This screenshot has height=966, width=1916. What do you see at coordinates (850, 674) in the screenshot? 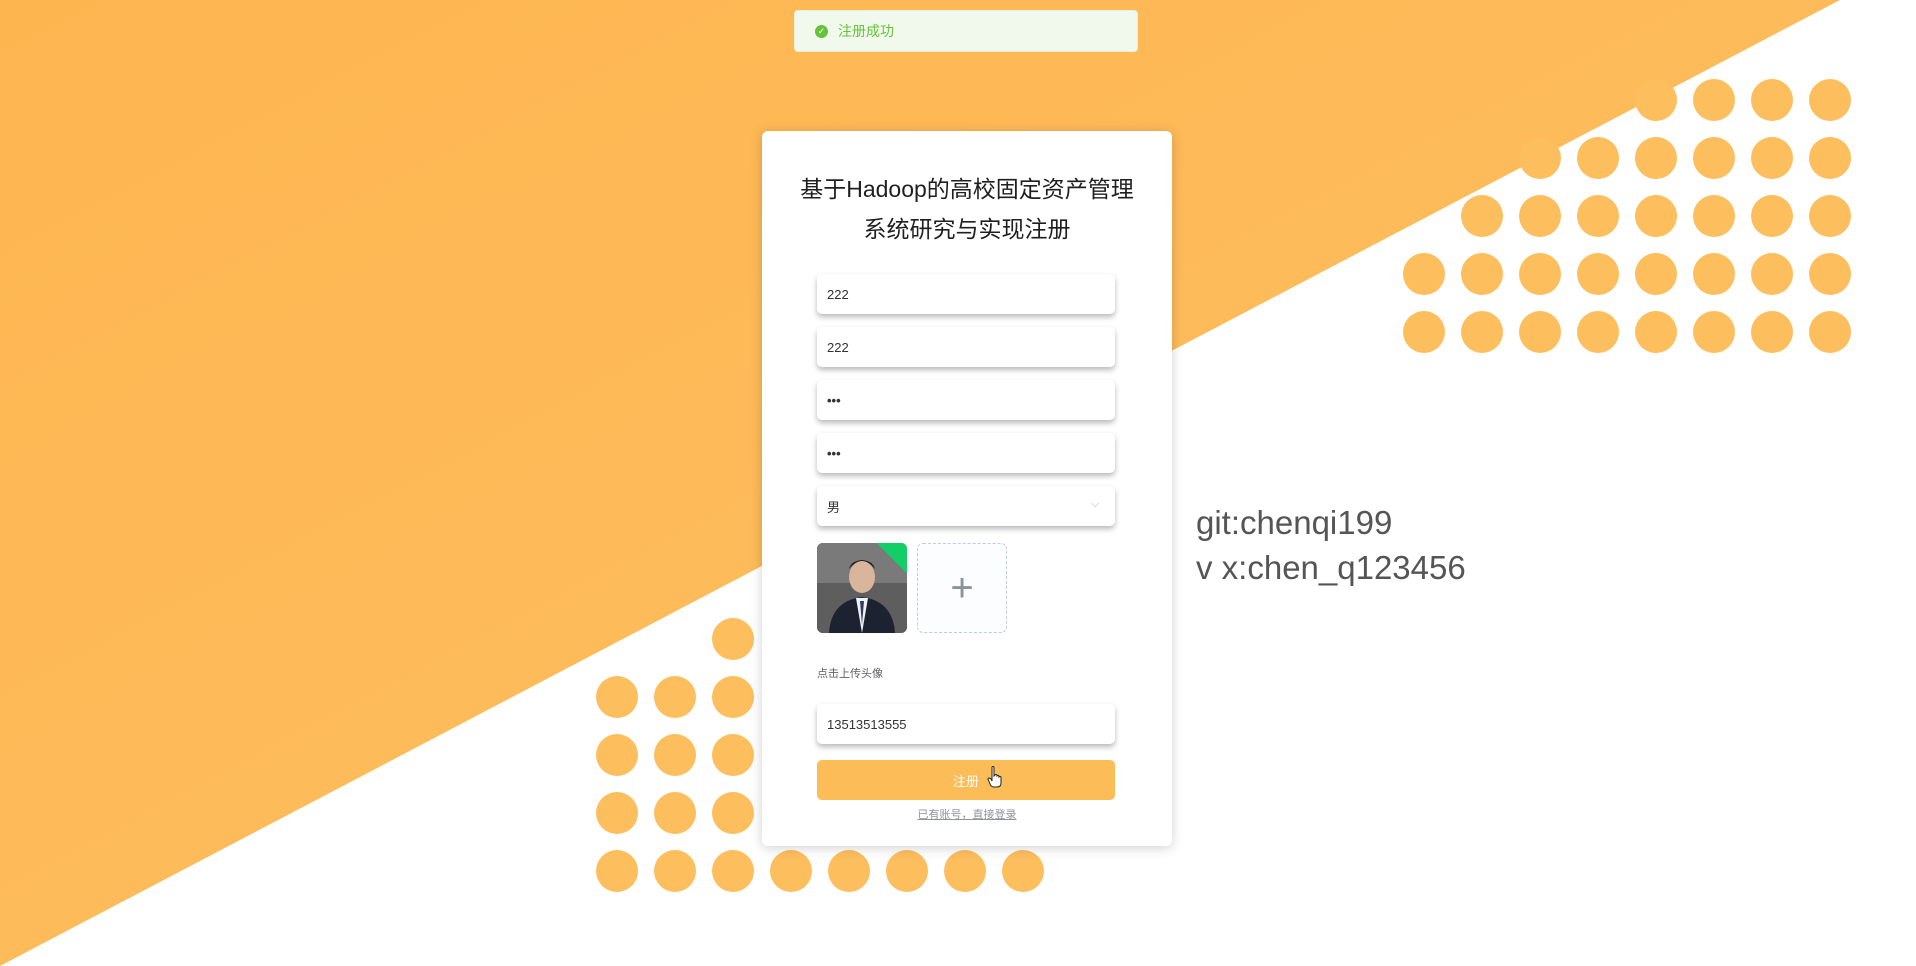
I see `avatar-upload-hint: 点击上传头像` at bounding box center [850, 674].